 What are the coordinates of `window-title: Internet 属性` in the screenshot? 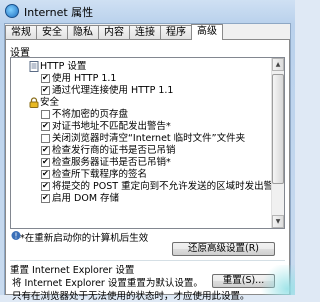 It's located at (59, 12).